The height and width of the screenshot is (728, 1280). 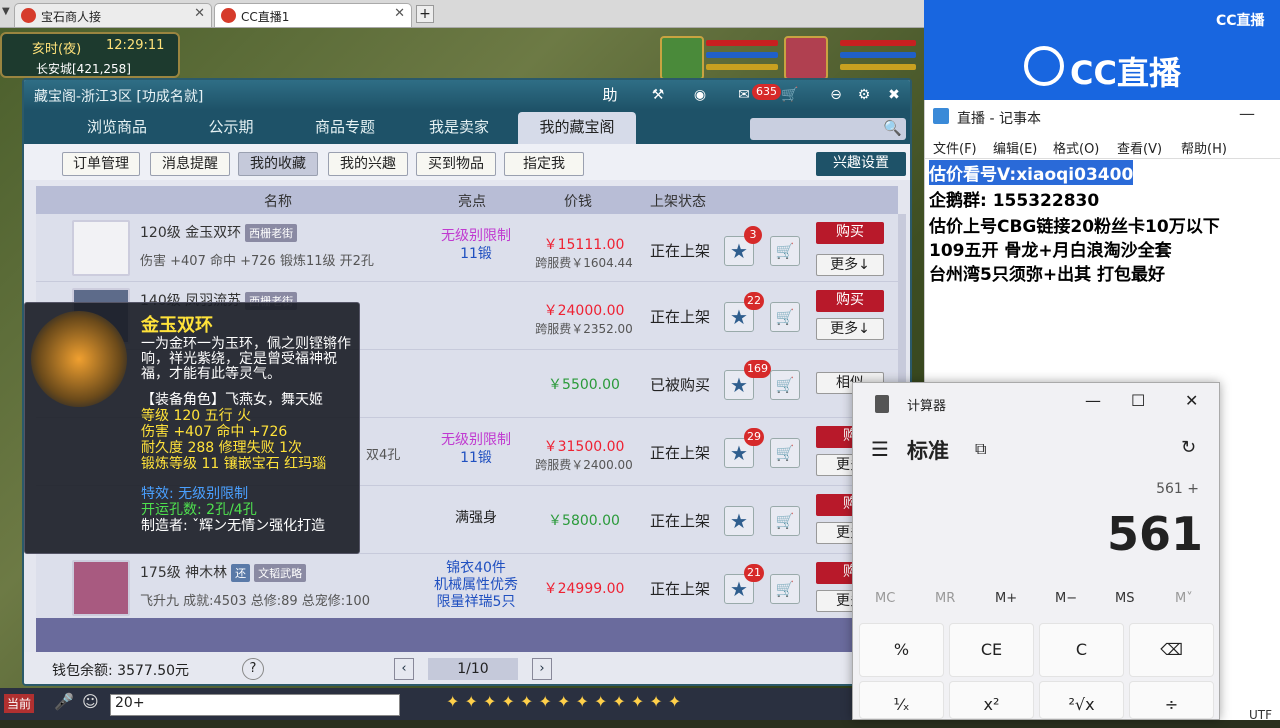 What do you see at coordinates (1188, 447) in the screenshot?
I see `history-icon: ↻` at bounding box center [1188, 447].